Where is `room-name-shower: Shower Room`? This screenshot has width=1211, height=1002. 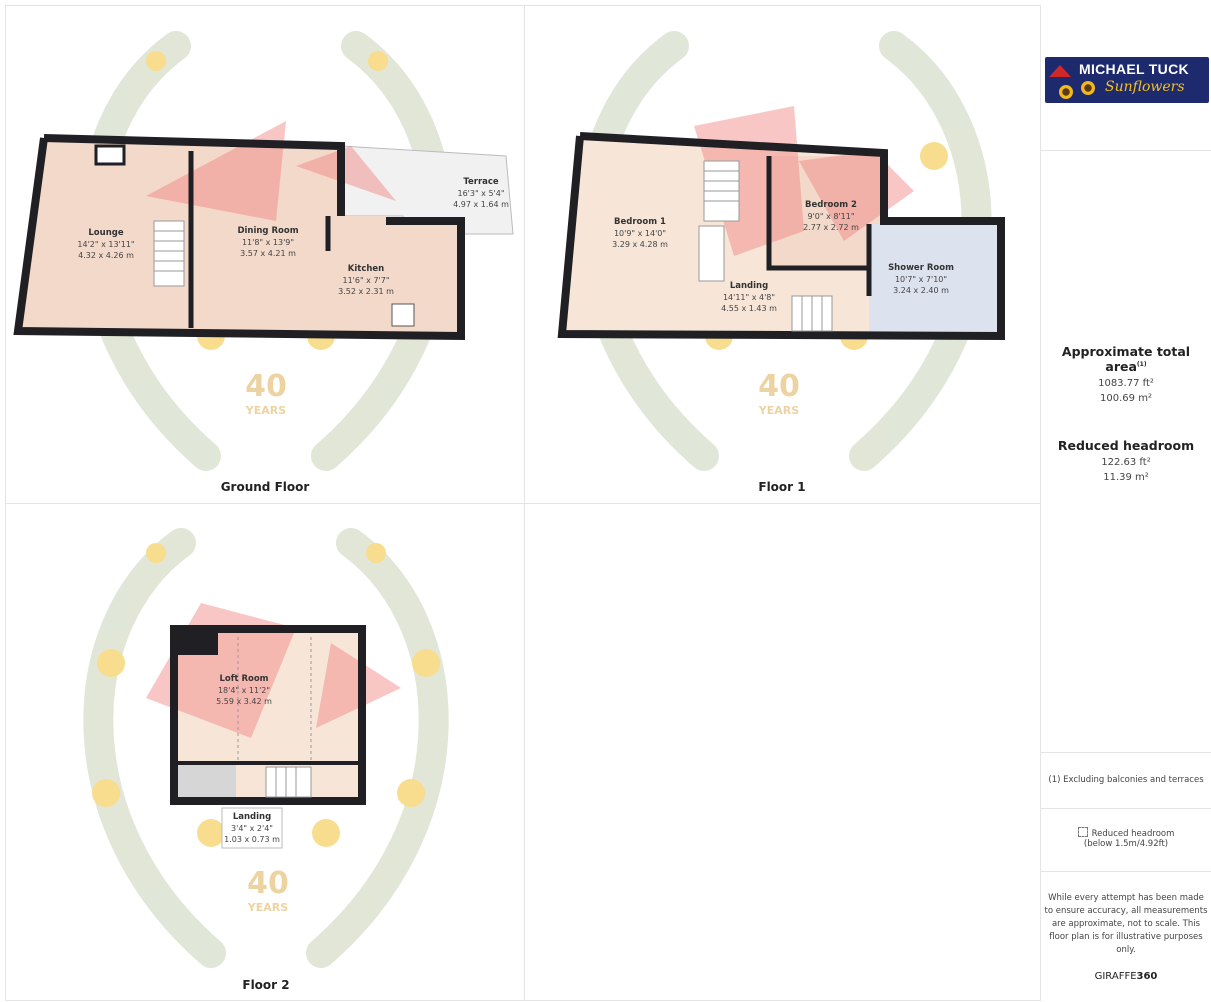 room-name-shower: Shower Room is located at coordinates (921, 268).